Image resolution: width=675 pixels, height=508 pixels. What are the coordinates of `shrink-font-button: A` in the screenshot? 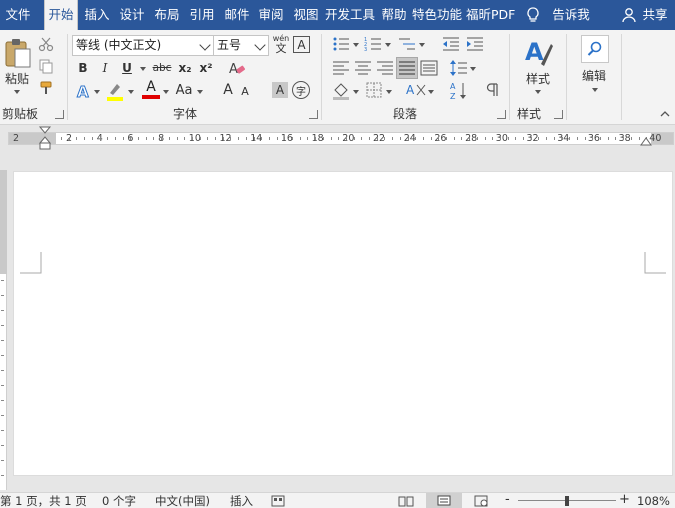 It's located at (245, 91).